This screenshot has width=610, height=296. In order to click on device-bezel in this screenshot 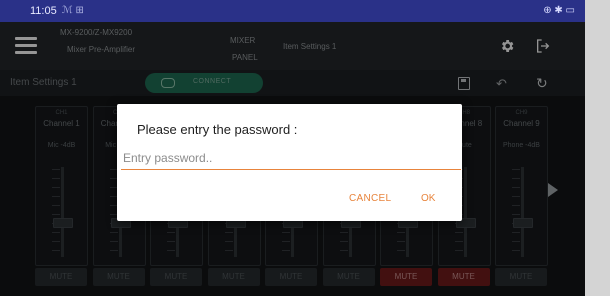, I will do `click(597, 148)`.